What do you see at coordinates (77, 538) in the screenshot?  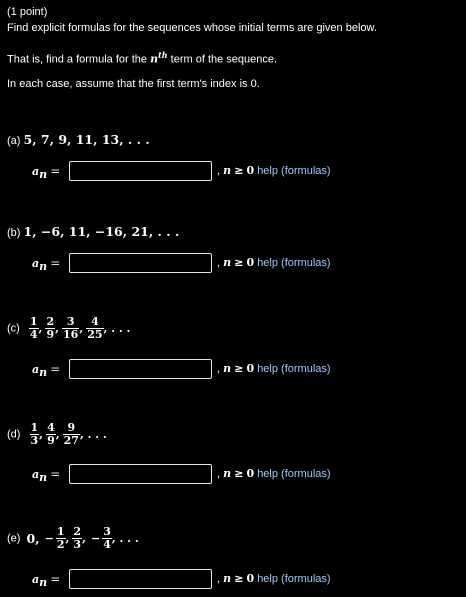 I see `part-e-fraction-2: 23` at bounding box center [77, 538].